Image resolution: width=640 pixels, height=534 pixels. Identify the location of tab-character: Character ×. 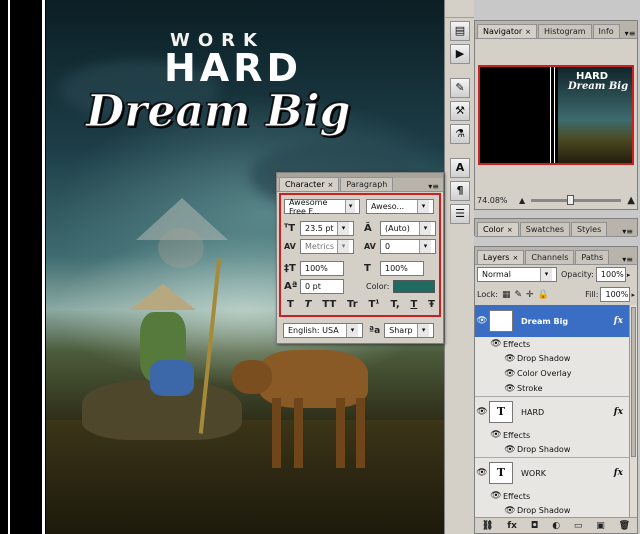
(309, 184).